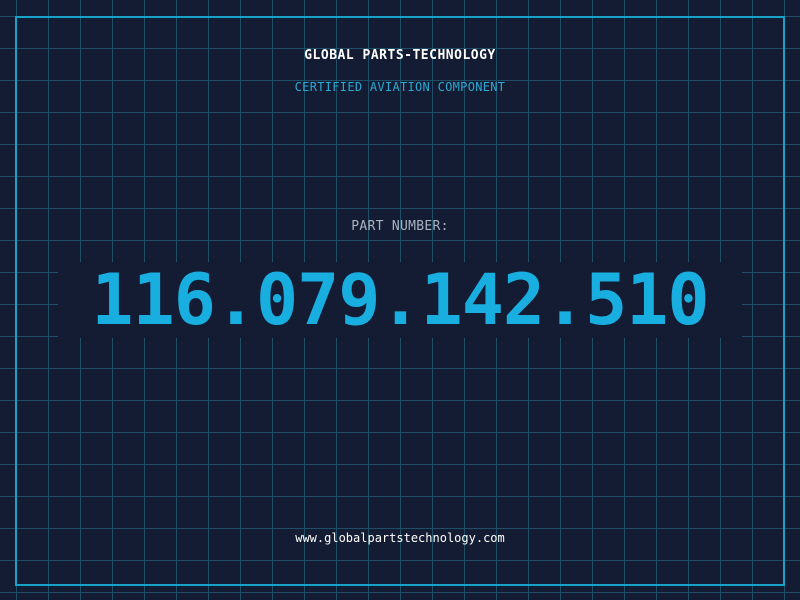  Describe the element at coordinates (400, 87) in the screenshot. I see `brand-subtitle: CERTIFIED AVIATION COMPONENT` at that location.